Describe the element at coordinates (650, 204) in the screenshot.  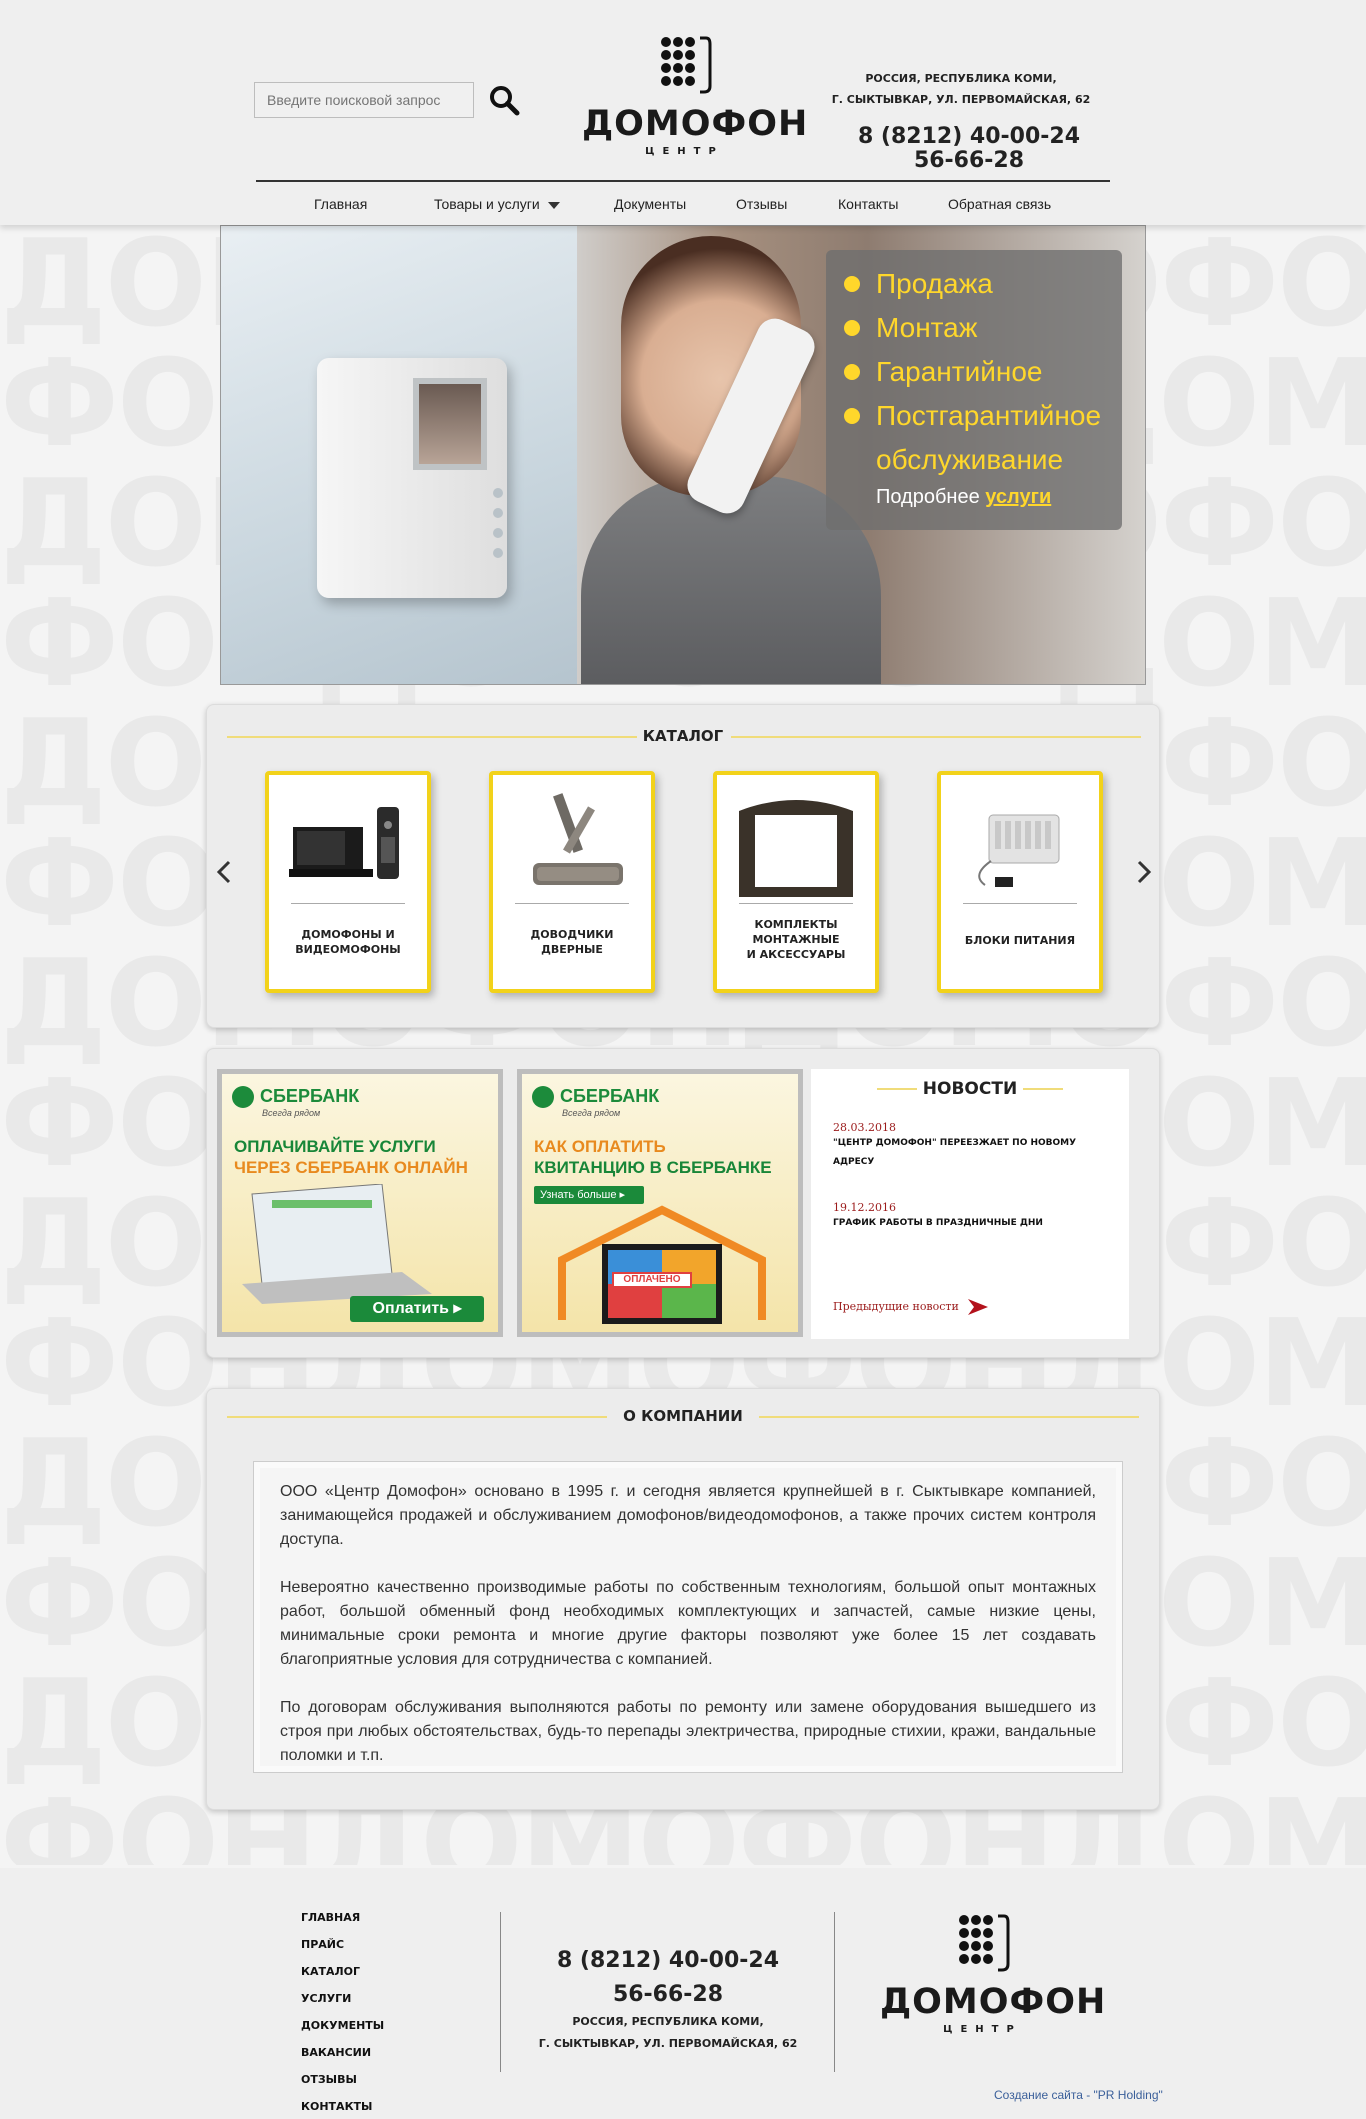
I see `nav-item-documents: Документы` at that location.